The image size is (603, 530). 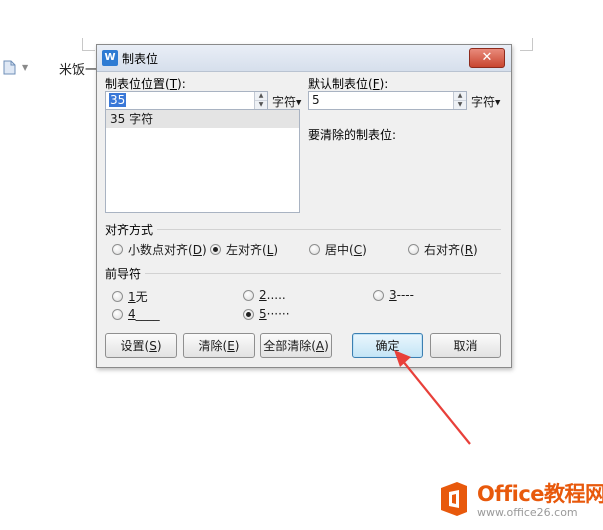 I want to click on leader-middots-radio: 5 ······, so click(x=266, y=314).